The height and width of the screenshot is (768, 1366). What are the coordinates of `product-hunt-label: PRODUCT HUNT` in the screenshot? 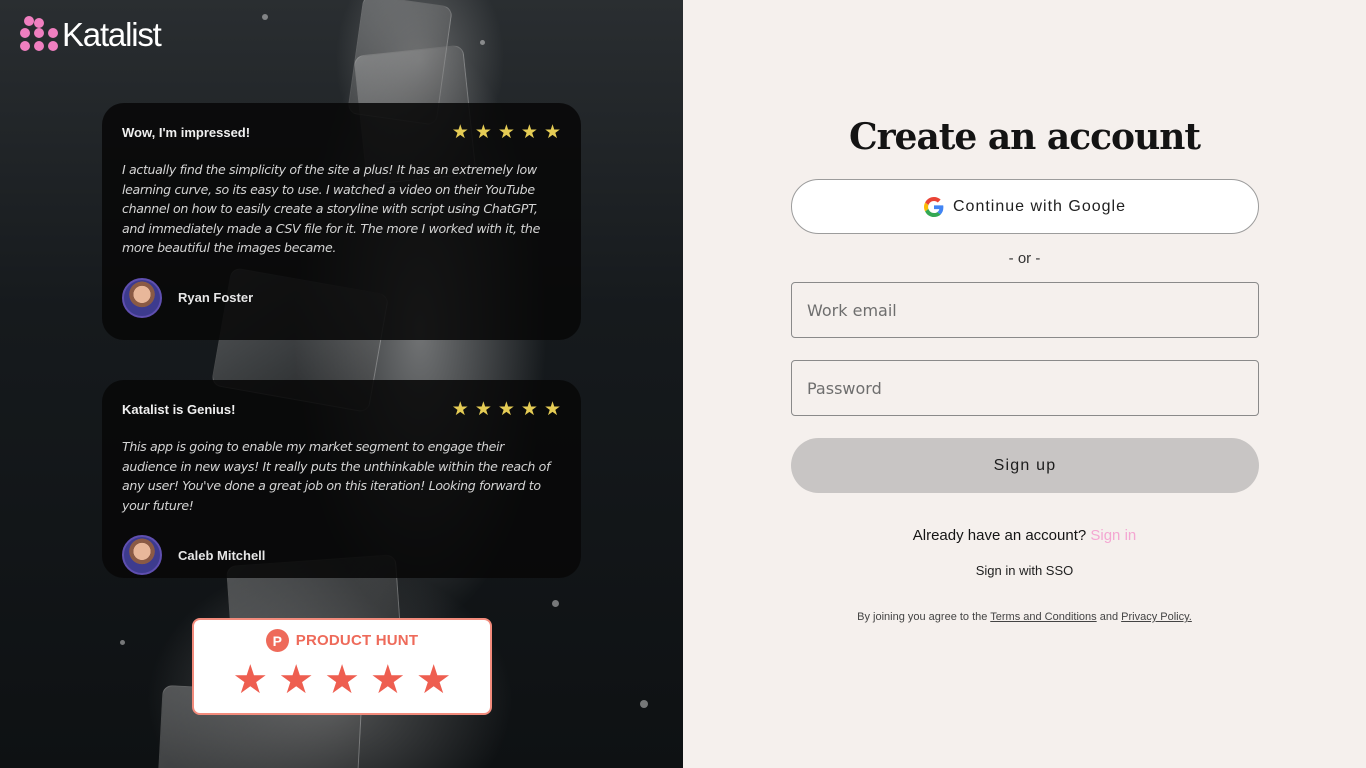 It's located at (357, 640).